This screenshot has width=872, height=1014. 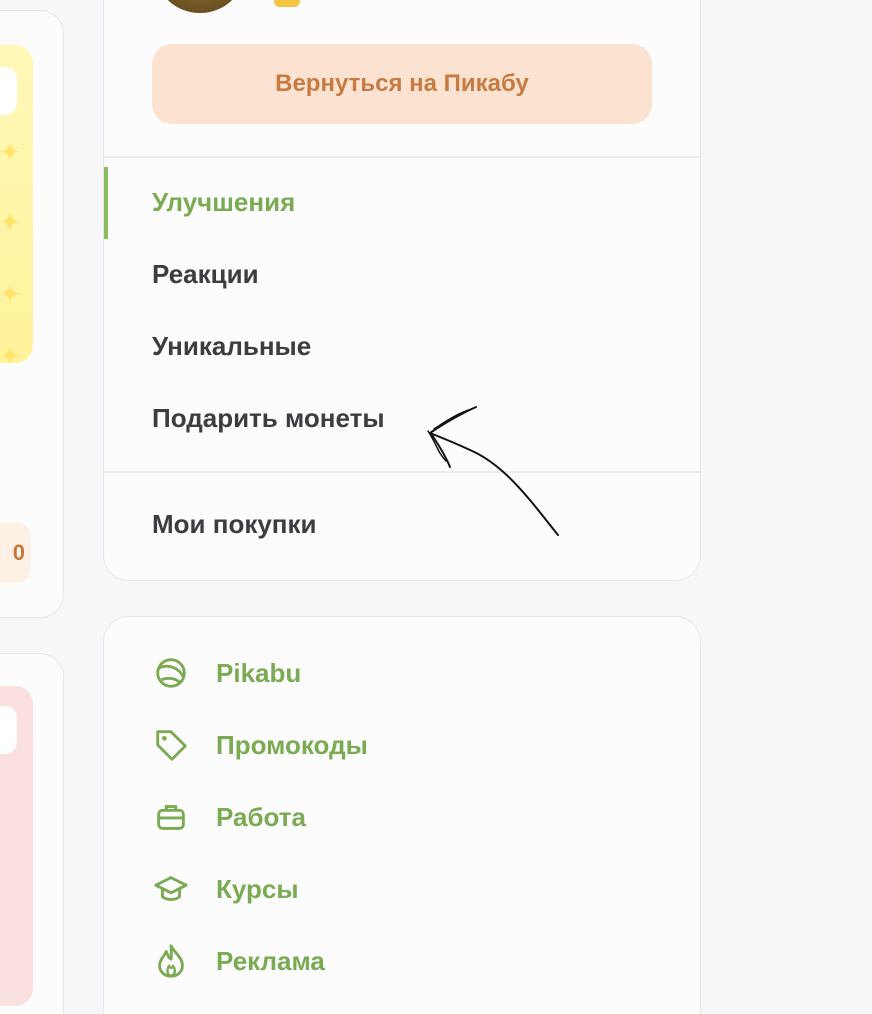 I want to click on link-courses: Курсы, so click(x=225, y=889).